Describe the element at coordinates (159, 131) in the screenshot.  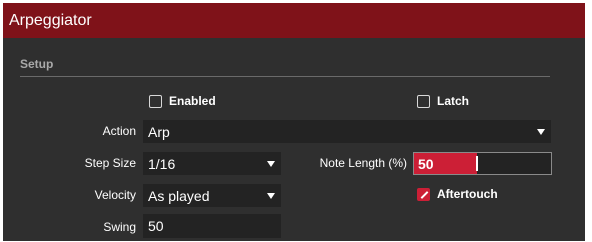
I see `action-value: Arp` at that location.